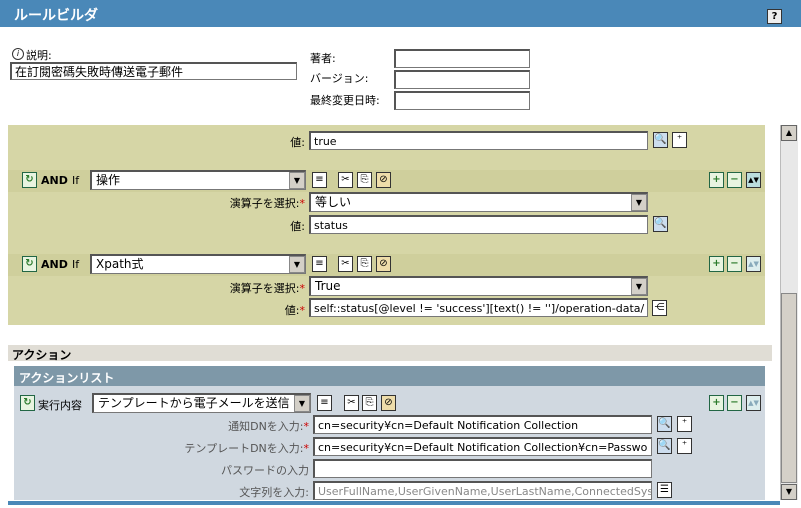  What do you see at coordinates (194, 403) in the screenshot?
I see `action-selector-value: テンプレートから電子メールを送信` at bounding box center [194, 403].